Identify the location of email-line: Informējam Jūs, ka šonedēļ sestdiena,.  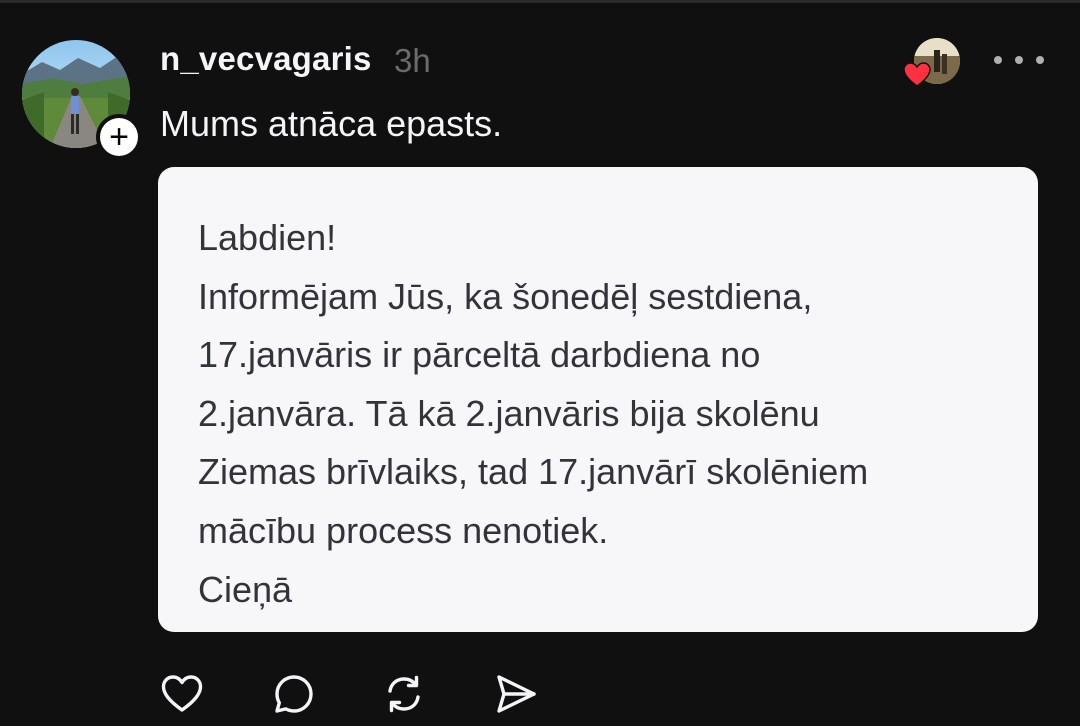
(505, 296).